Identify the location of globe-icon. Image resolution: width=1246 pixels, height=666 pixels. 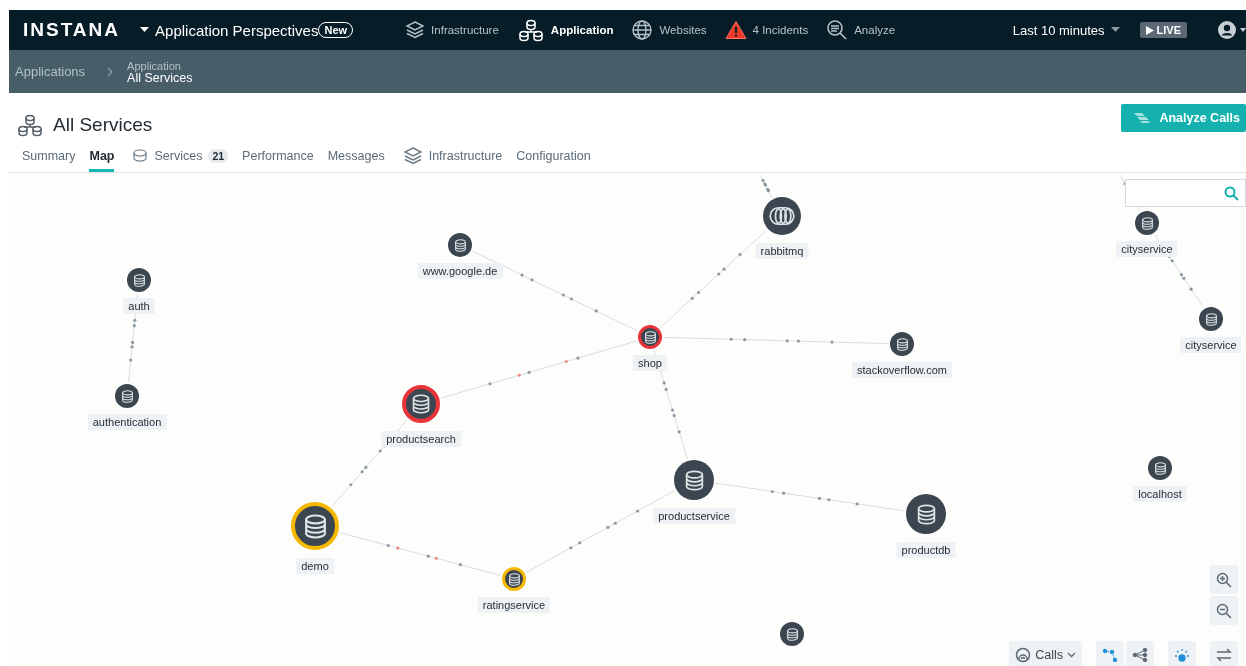
(642, 30).